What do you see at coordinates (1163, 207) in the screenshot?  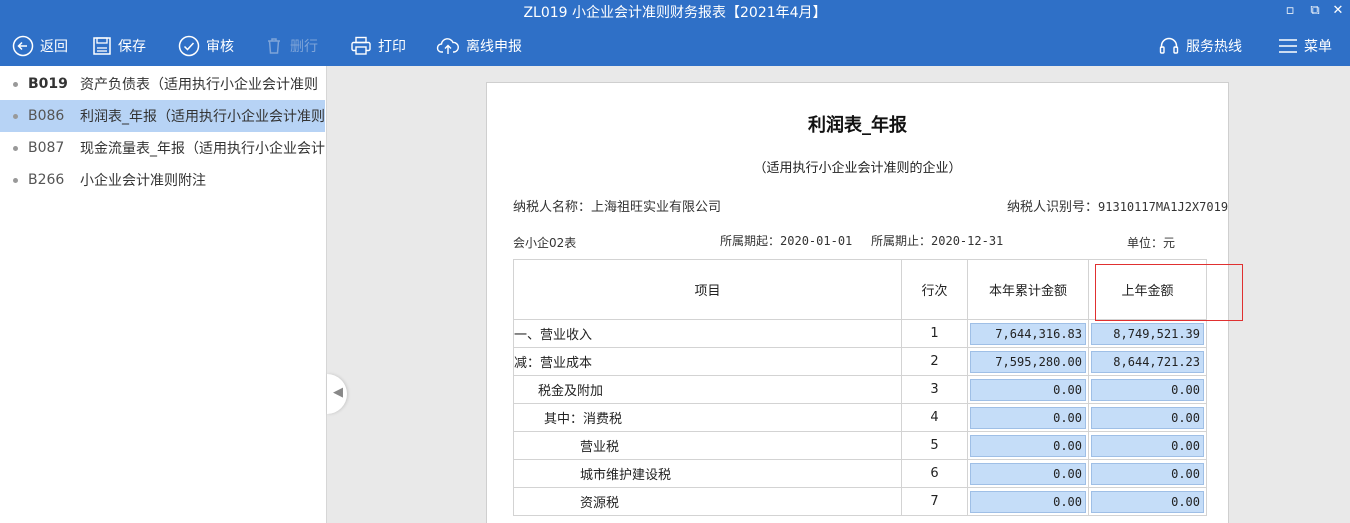 I see `taxpayer-id-value: 91310117MA1J2X7019` at bounding box center [1163, 207].